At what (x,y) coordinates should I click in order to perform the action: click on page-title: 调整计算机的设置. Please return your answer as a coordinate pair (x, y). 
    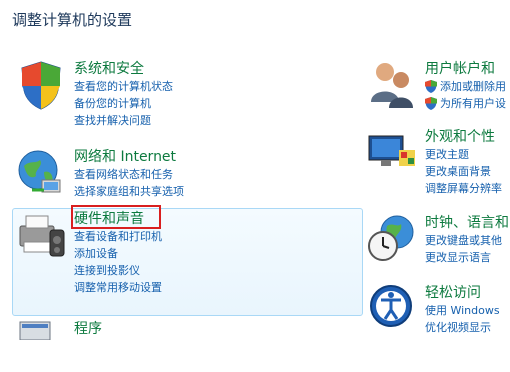
    Looking at the image, I should click on (72, 20).